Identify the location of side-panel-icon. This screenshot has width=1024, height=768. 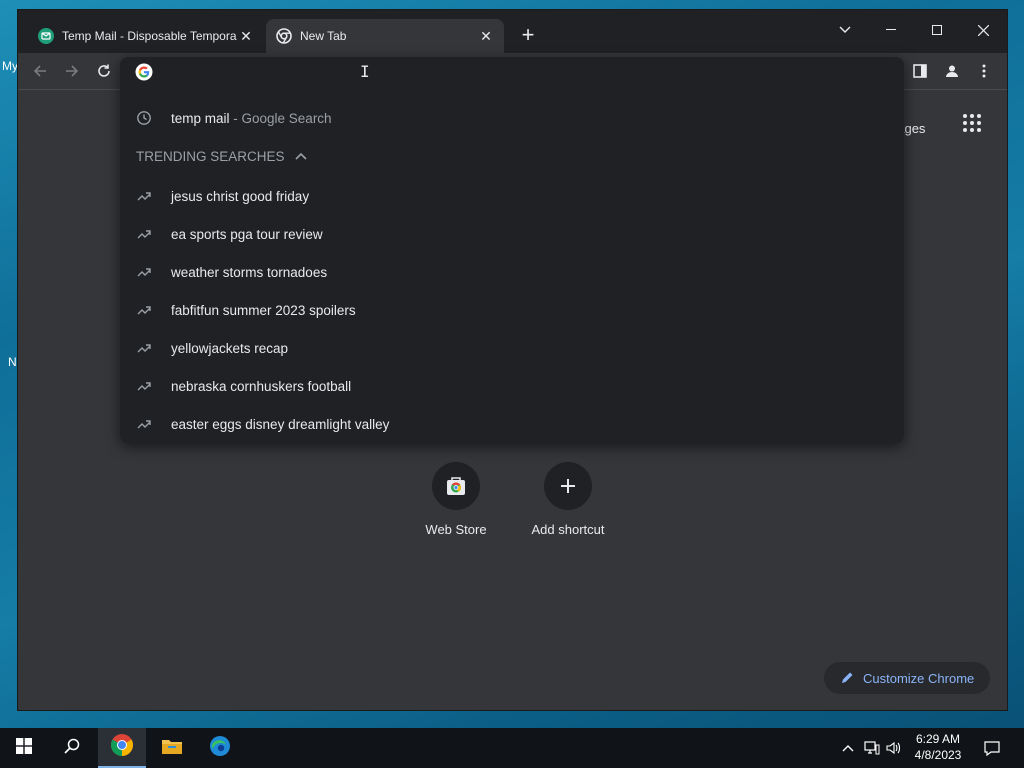
(920, 71).